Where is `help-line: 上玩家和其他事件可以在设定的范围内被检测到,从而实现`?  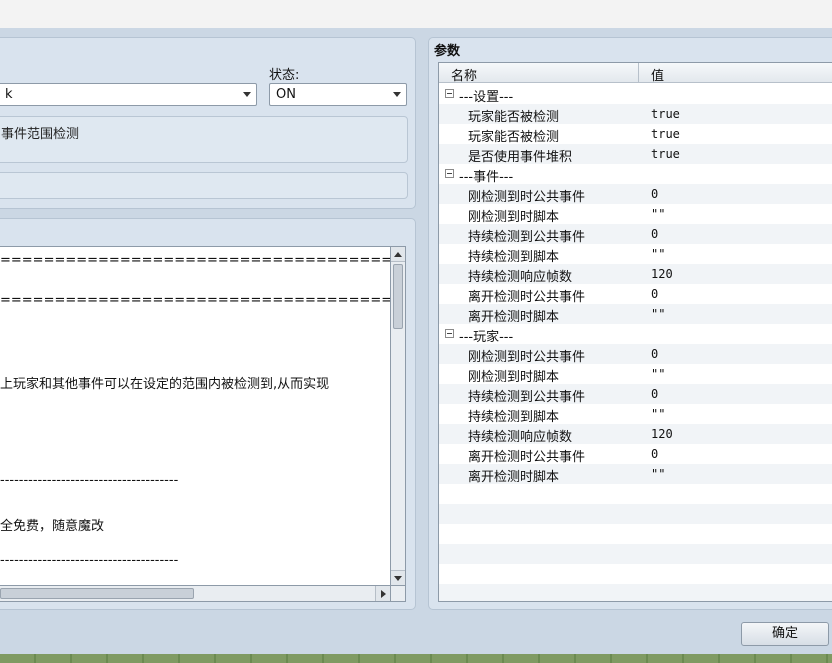 help-line: 上玩家和其他事件可以在设定的范围内被检测到,从而实现 is located at coordinates (165, 384).